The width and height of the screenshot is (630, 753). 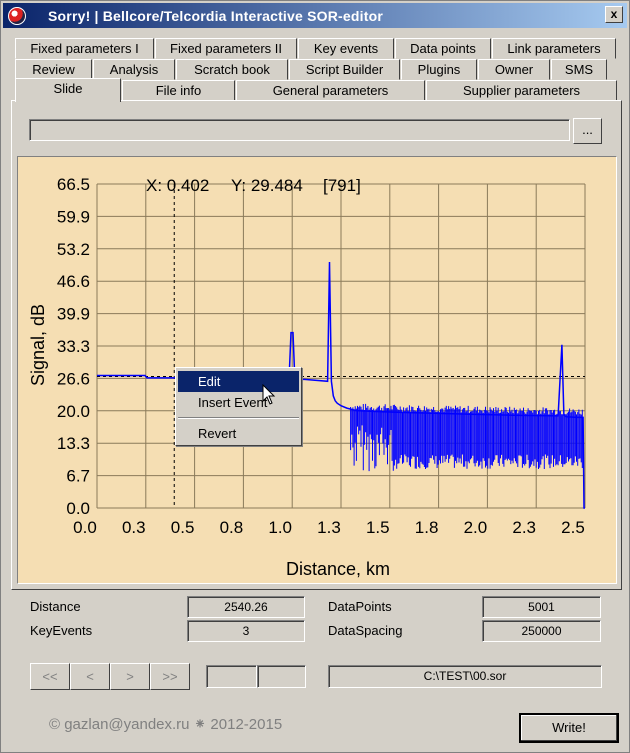 I want to click on x-tick-label: 1.5, so click(x=378, y=527).